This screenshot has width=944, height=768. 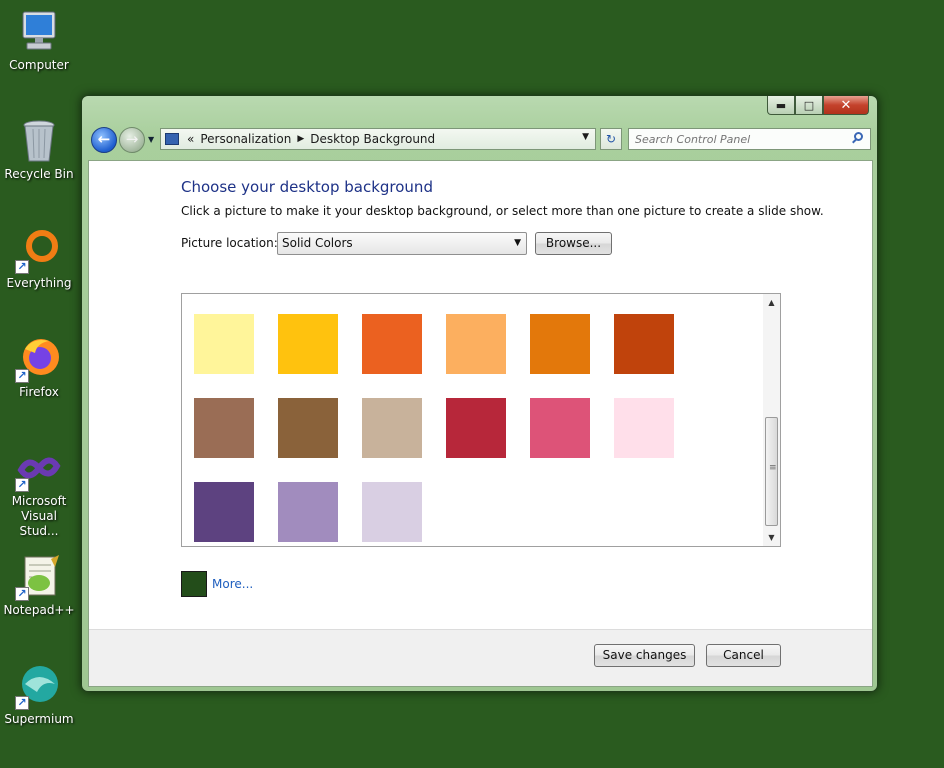 I want to click on gallery-scrollbar: ▲ ≡ ▼, so click(x=771, y=420).